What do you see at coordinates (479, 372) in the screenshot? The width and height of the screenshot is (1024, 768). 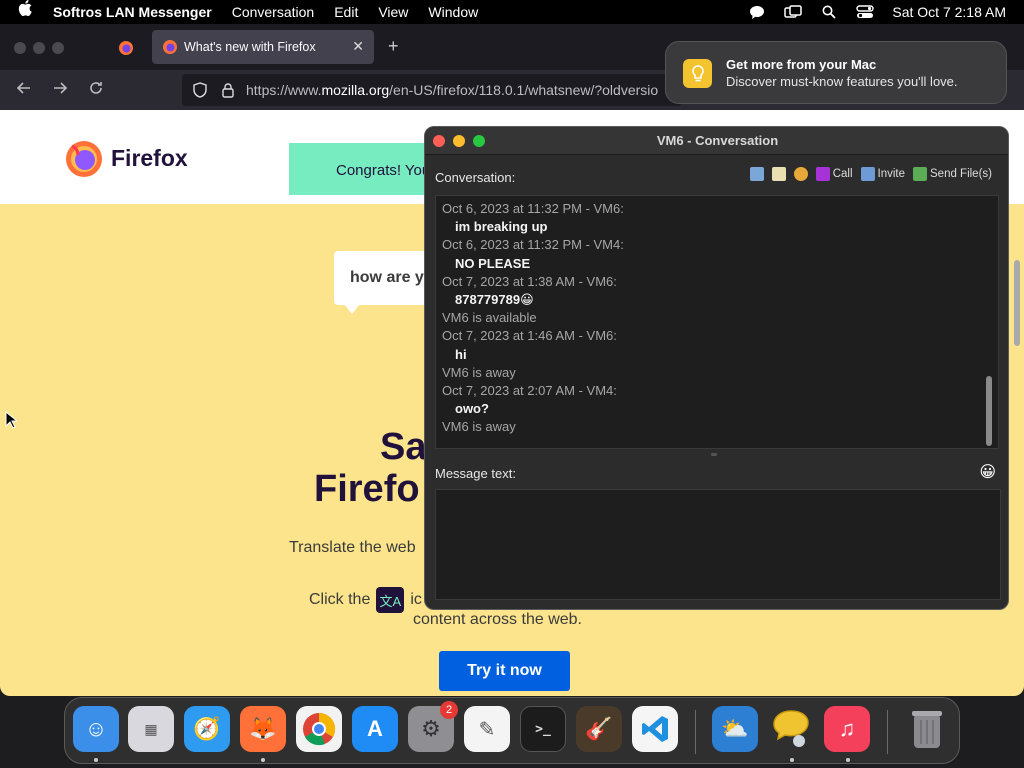 I see `history-line-9: VM6 is away` at bounding box center [479, 372].